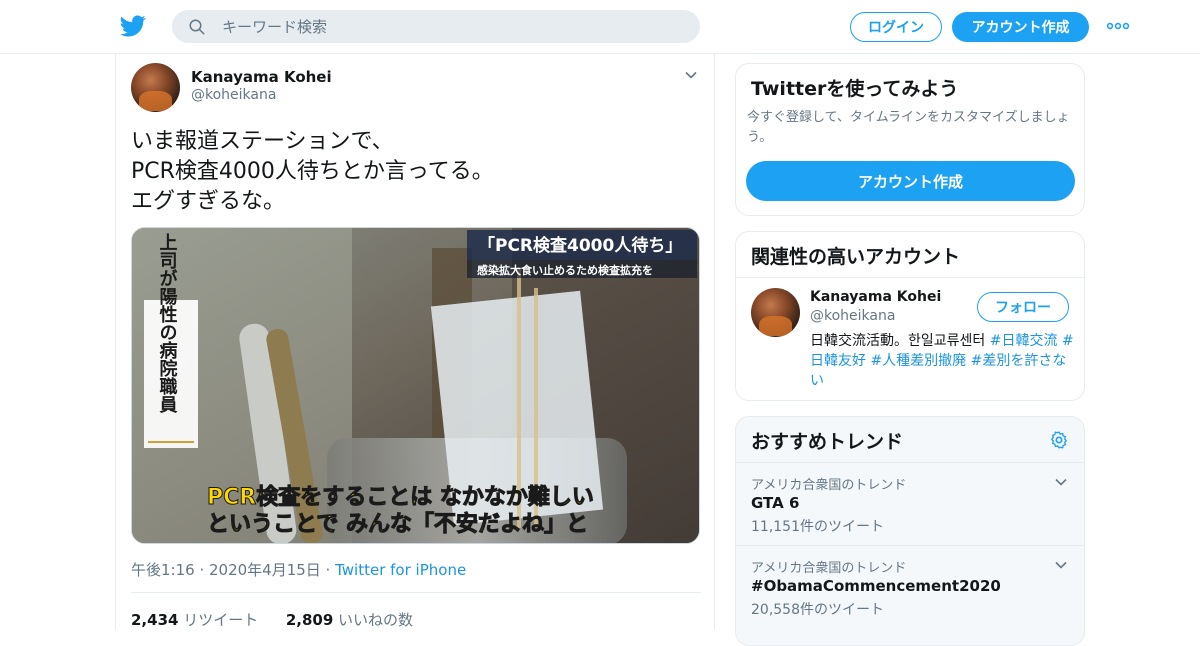 This screenshot has height=646, width=1200. I want to click on signup-card-title: Twitterを使ってみよう, so click(855, 89).